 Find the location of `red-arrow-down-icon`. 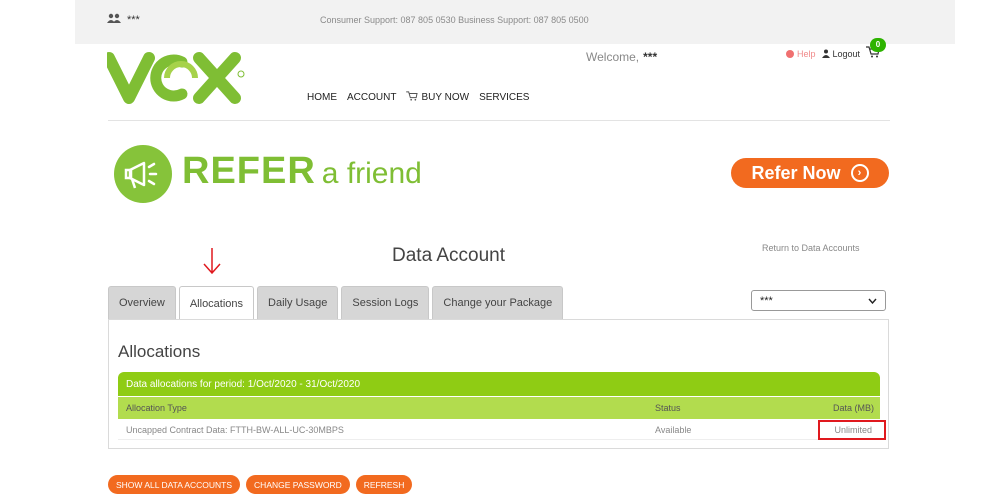

red-arrow-down-icon is located at coordinates (212, 261).